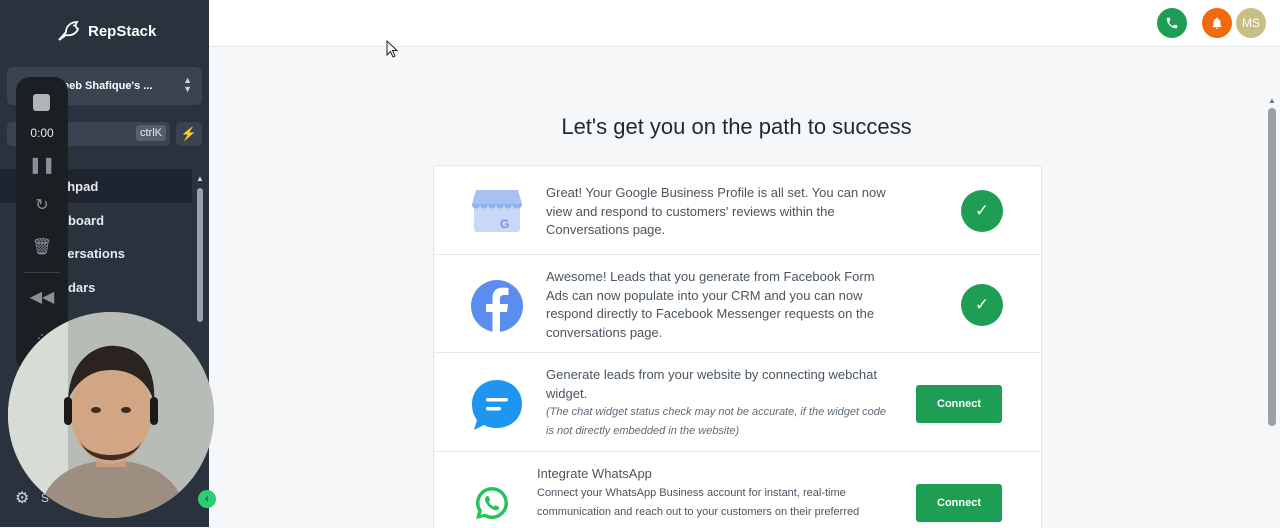 The height and width of the screenshot is (528, 1280). I want to click on svg-text: G, so click(504, 224).